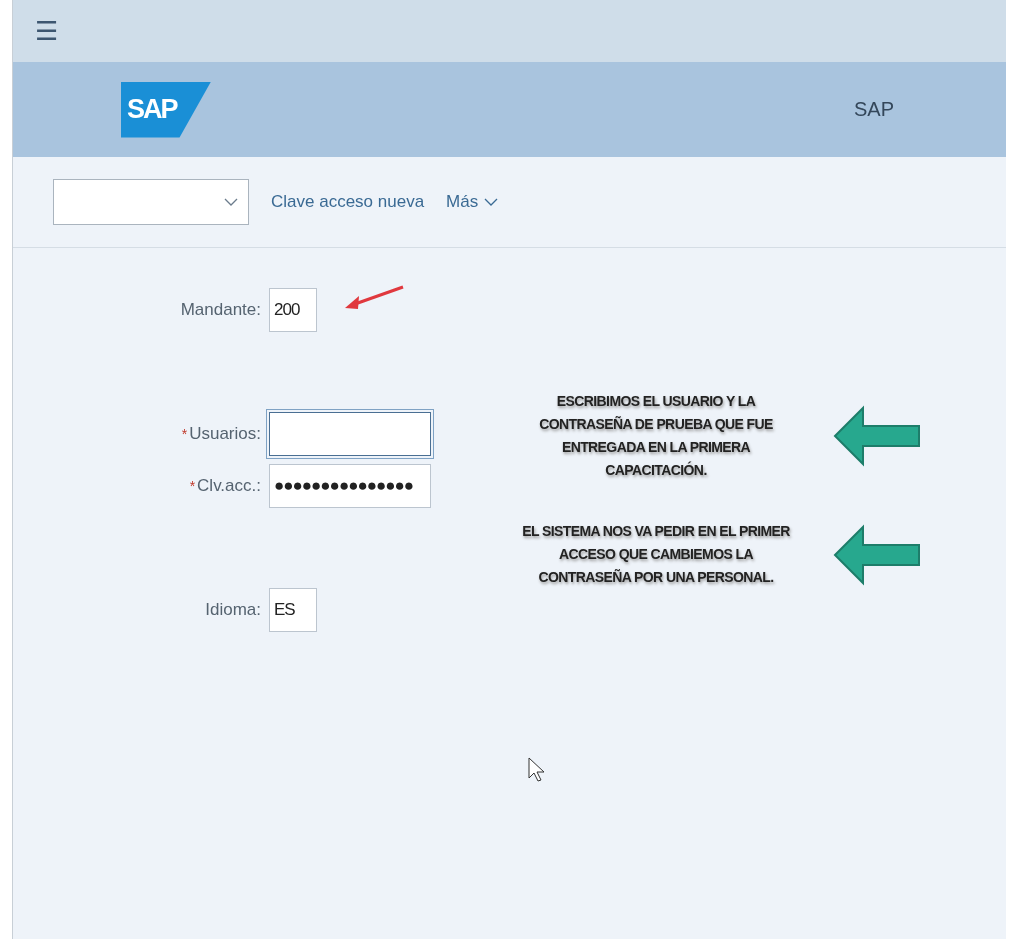 The height and width of the screenshot is (939, 1011). Describe the element at coordinates (536, 770) in the screenshot. I see `mouse-pointer-icon` at that location.